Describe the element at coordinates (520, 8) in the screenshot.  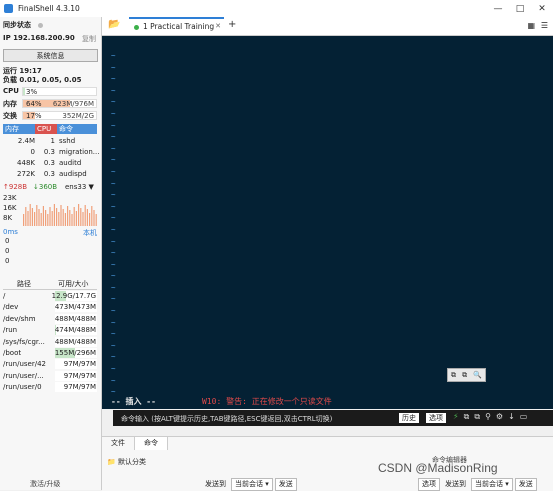
I see `maximize-button: □` at that location.